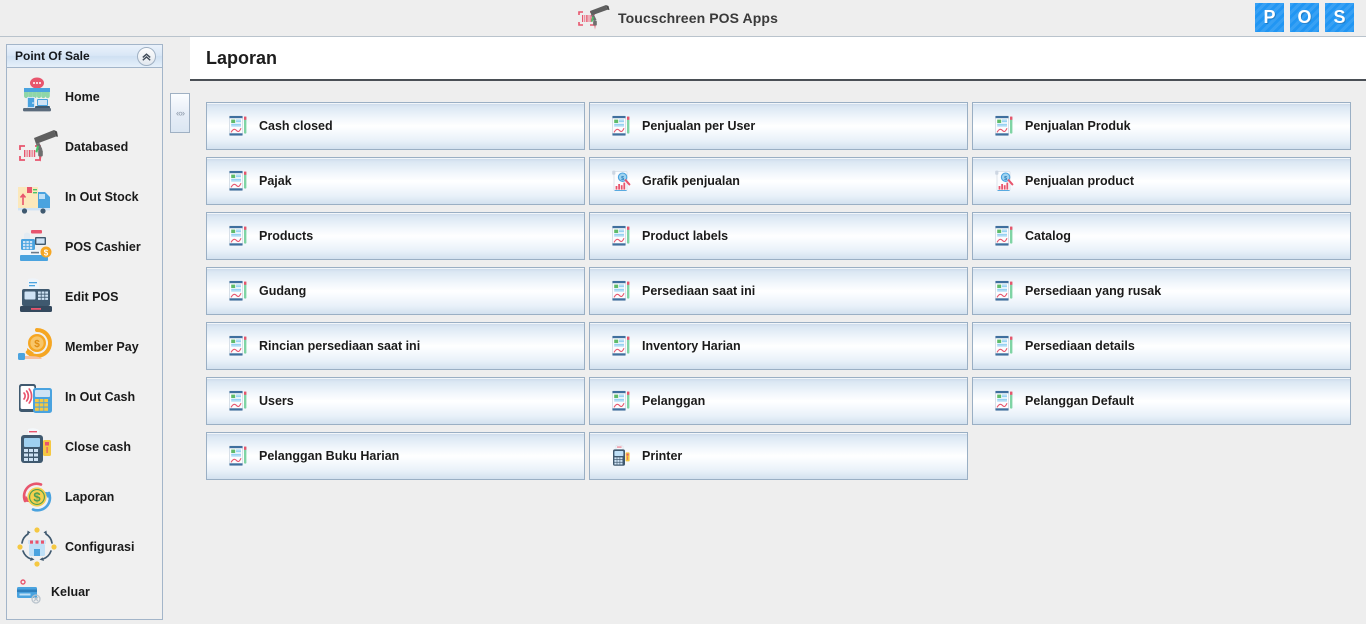 The image size is (1366, 624). Describe the element at coordinates (37, 447) in the screenshot. I see `card-terminal-icon` at that location.